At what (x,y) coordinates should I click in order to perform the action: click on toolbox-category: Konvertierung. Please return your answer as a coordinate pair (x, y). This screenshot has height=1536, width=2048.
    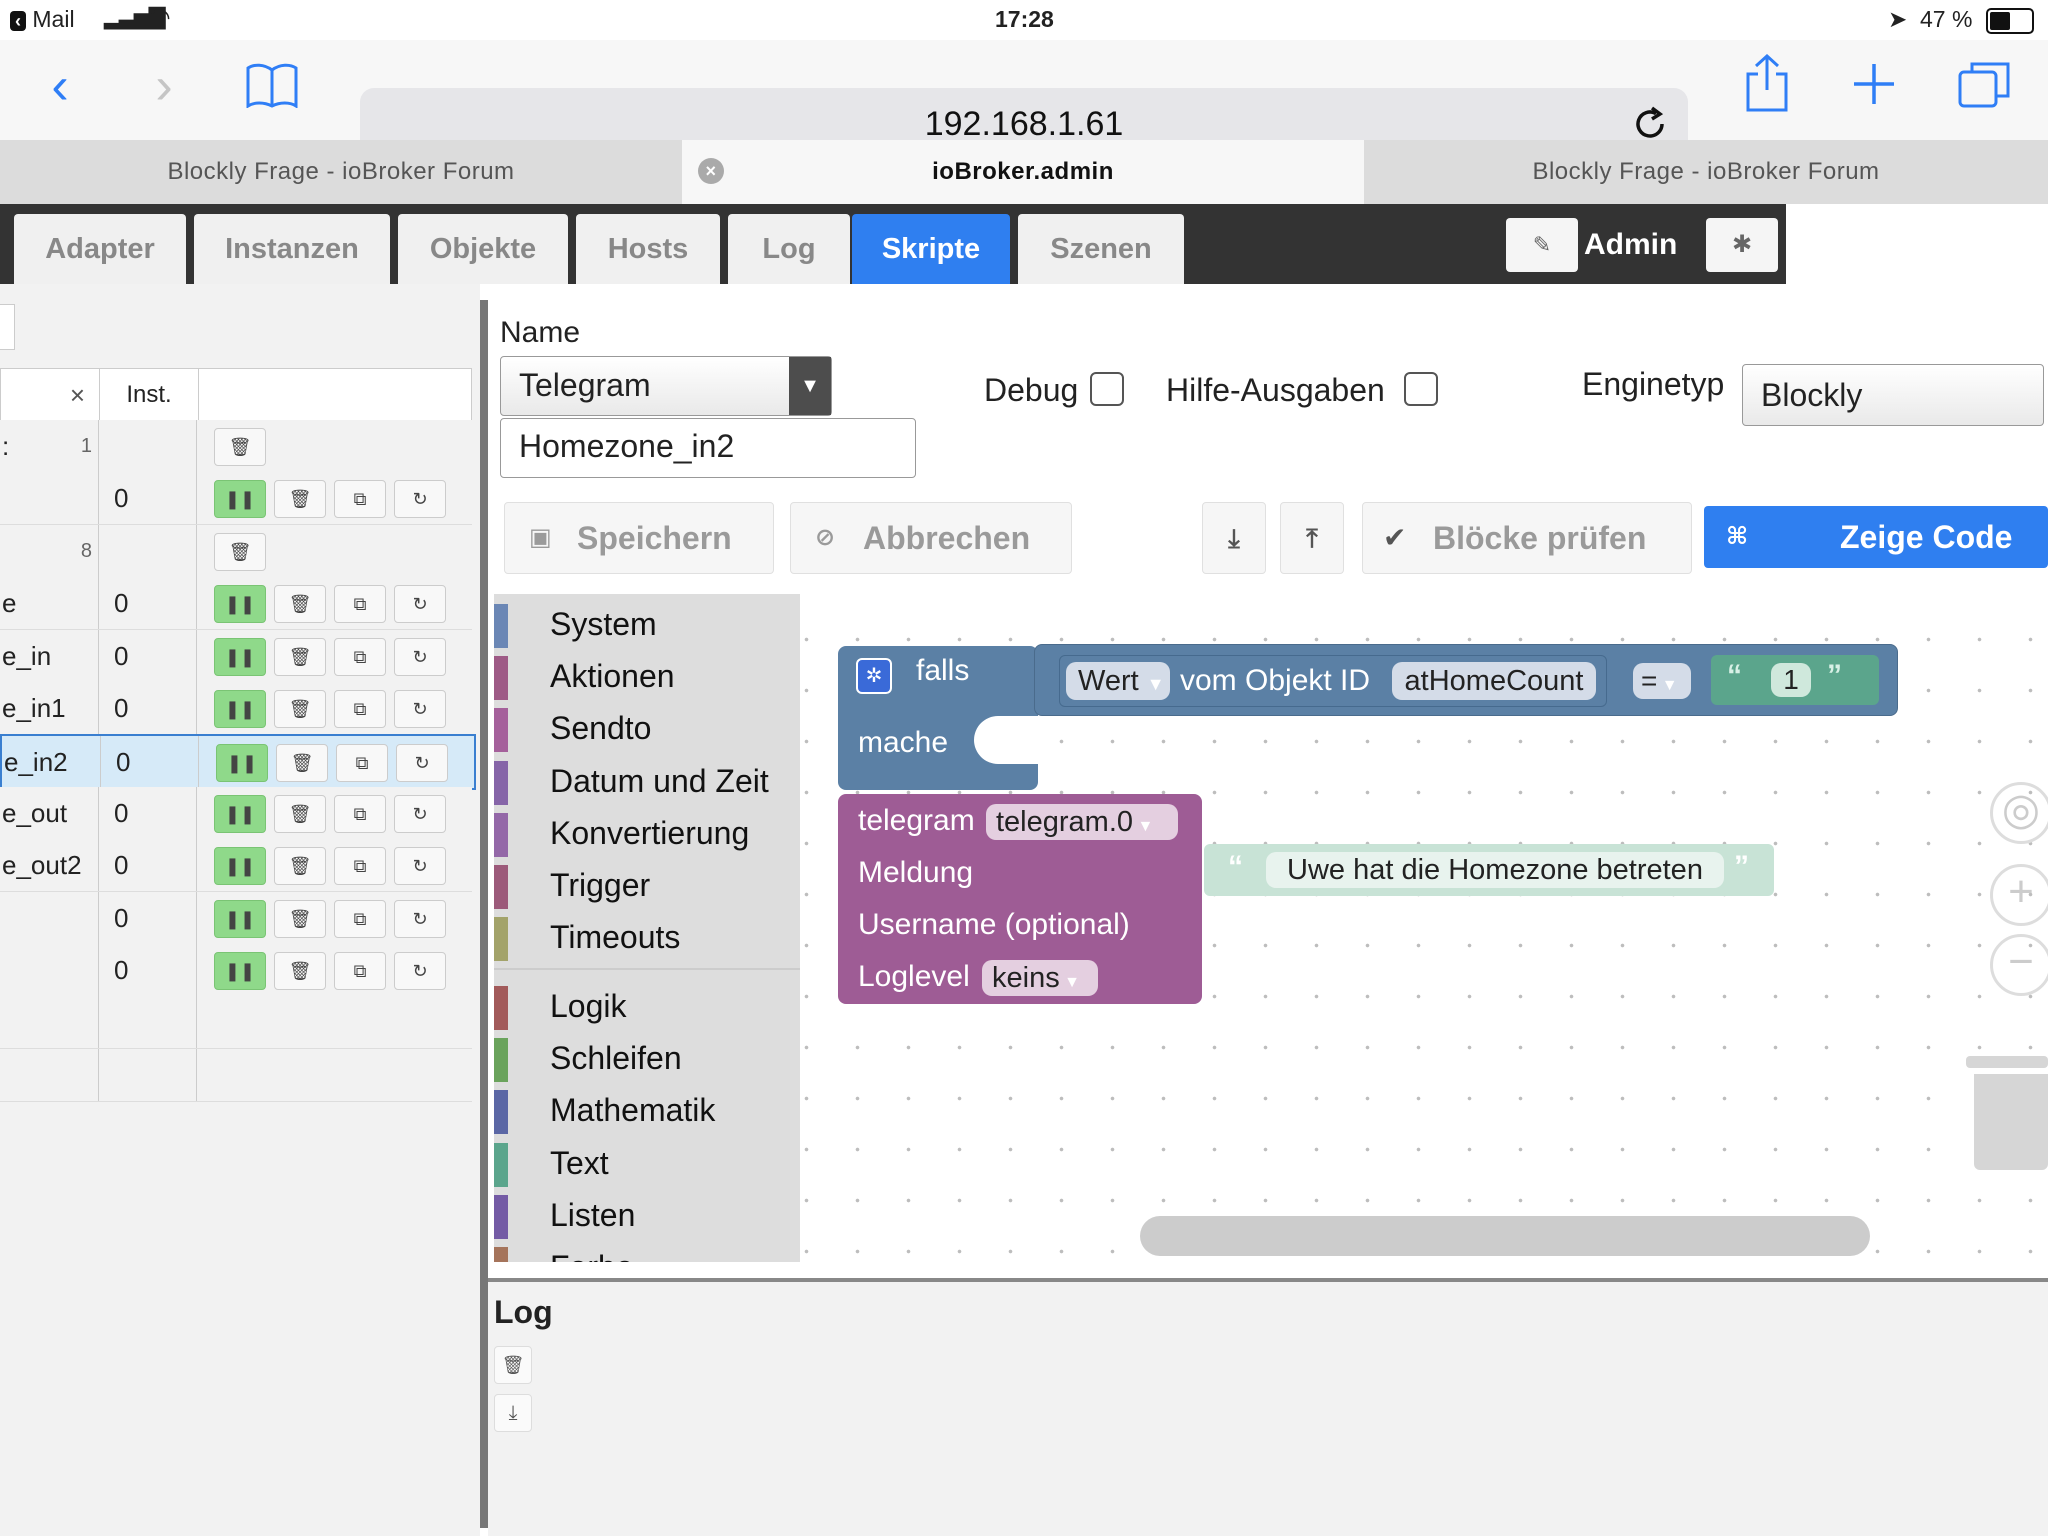
    Looking at the image, I should click on (647, 833).